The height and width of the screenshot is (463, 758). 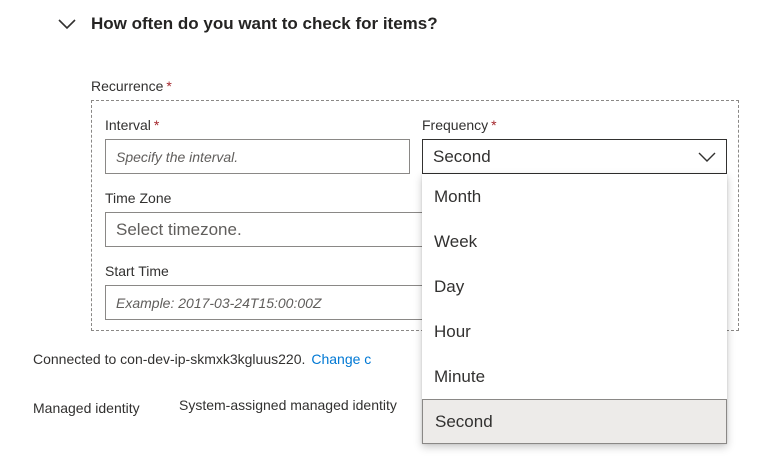 What do you see at coordinates (179, 229) in the screenshot?
I see `time-zone-placeholder: Select timezone.` at bounding box center [179, 229].